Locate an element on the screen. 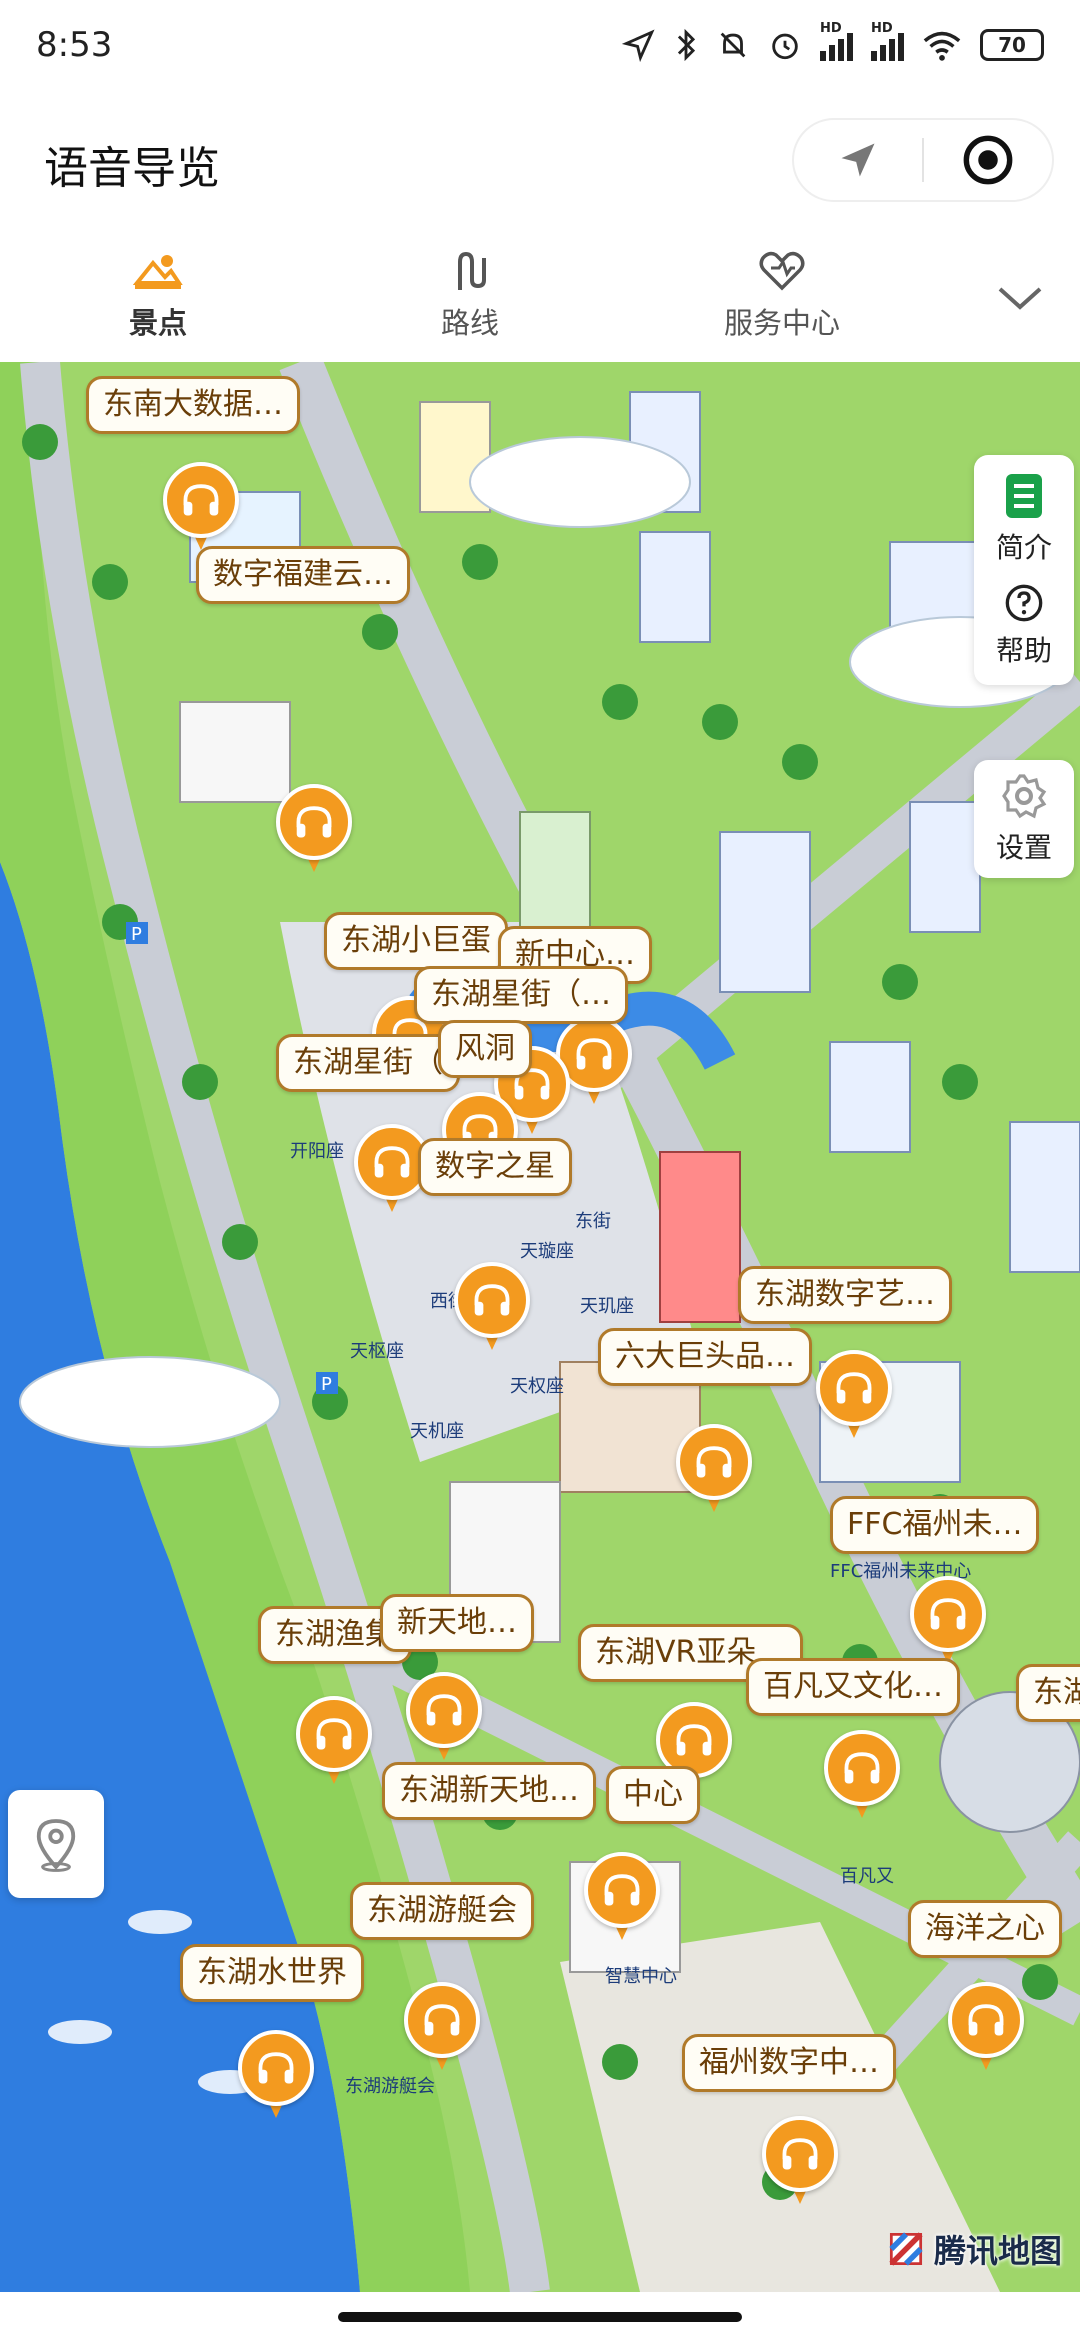  location-arrow-icon is located at coordinates (638, 45).